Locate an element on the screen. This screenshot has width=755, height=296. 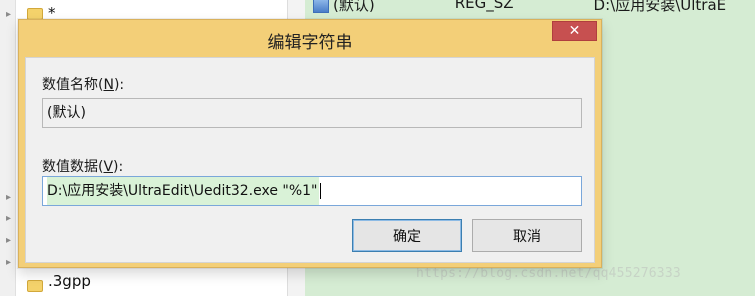
value-data-input: D:\应用安装\UltraEdit\Uedit32.exe "%1" is located at coordinates (312, 191).